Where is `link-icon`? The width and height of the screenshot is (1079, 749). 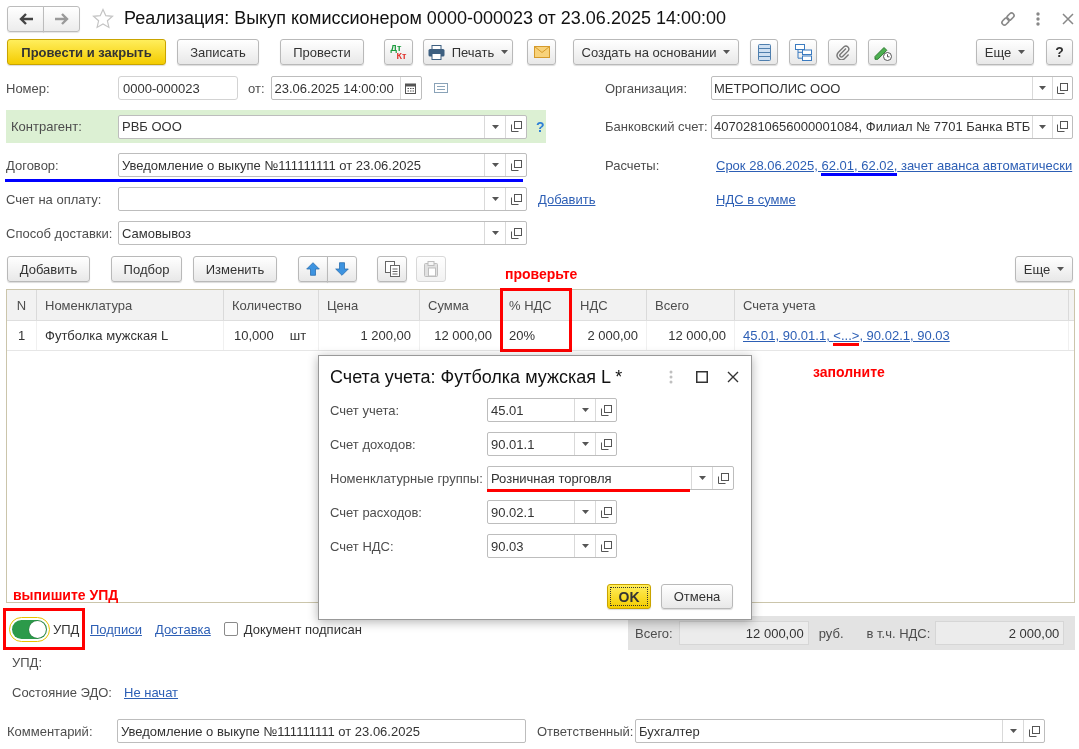 link-icon is located at coordinates (1008, 18).